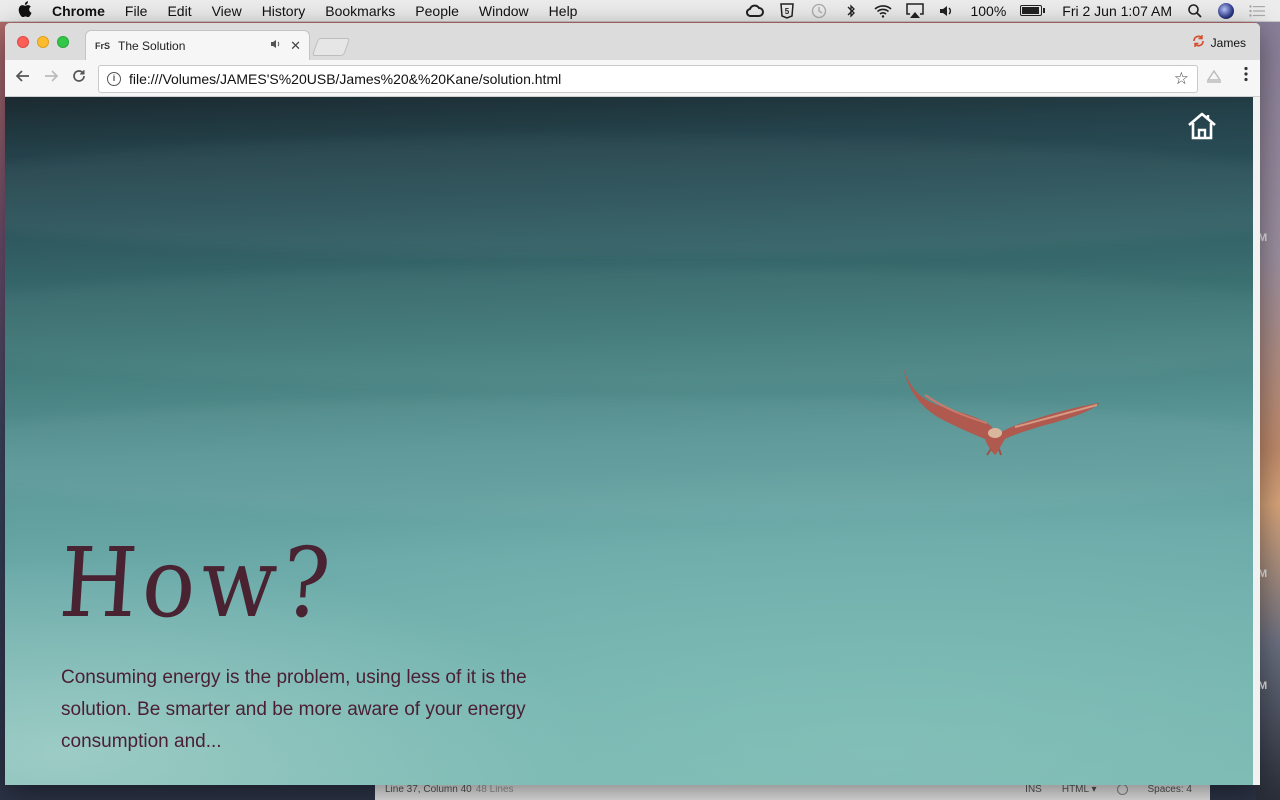 Image resolution: width=1280 pixels, height=800 pixels. What do you see at coordinates (819, 11) in the screenshot?
I see `time-machine-icon` at bounding box center [819, 11].